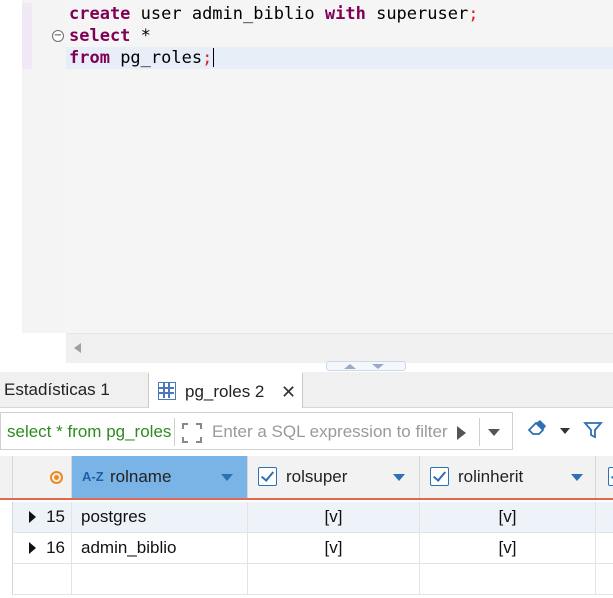 The height and width of the screenshot is (598, 613). Describe the element at coordinates (160, 579) in the screenshot. I see `cell-rolname` at that location.